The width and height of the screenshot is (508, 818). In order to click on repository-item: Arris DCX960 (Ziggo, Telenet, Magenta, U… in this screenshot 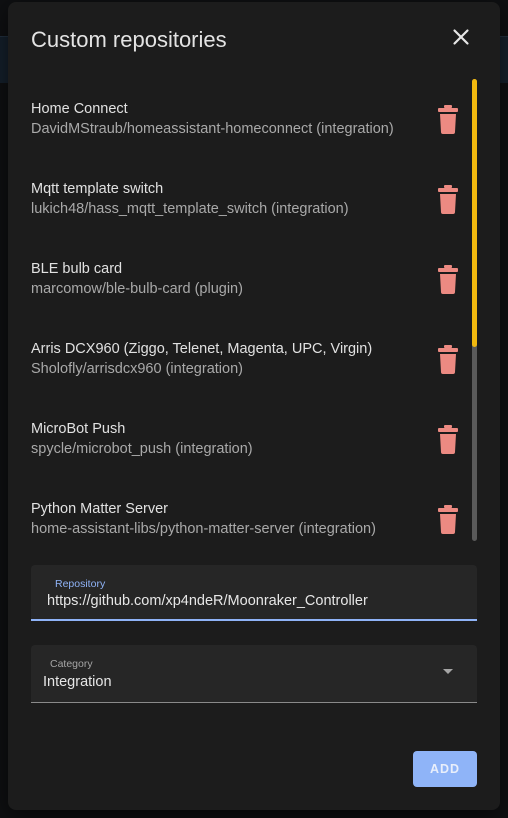, I will do `click(243, 362)`.